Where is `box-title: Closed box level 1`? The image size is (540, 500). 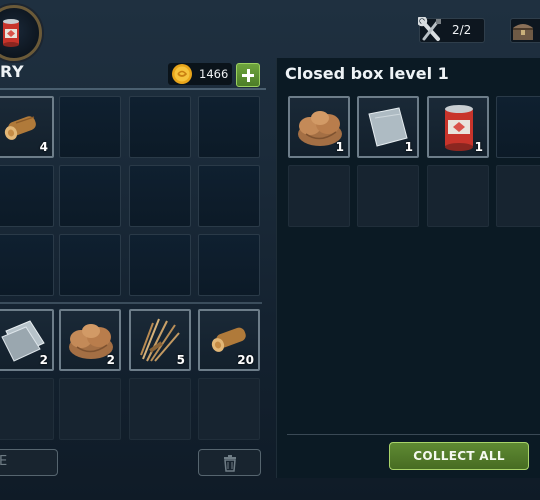 box-title: Closed box level 1 is located at coordinates (367, 73).